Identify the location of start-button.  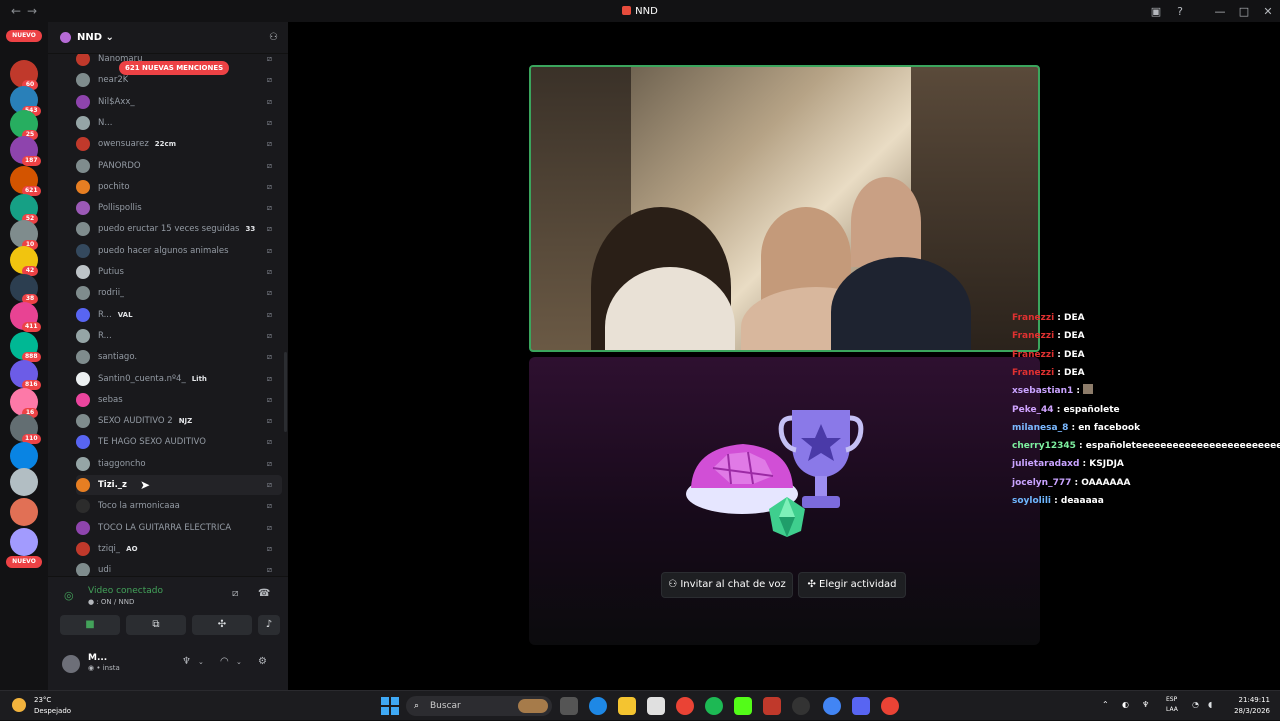
(390, 706).